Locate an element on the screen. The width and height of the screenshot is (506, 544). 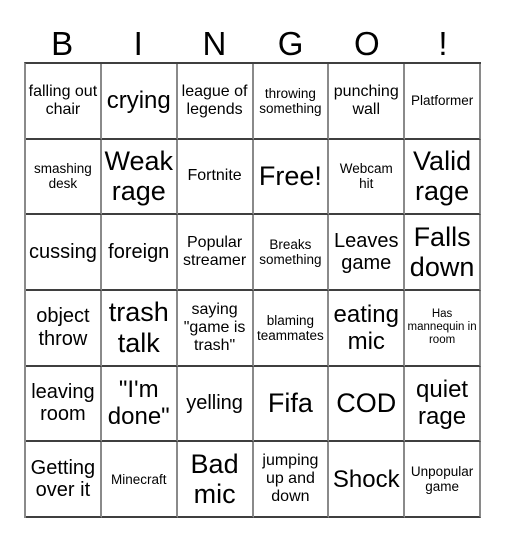
bingo-cell-label: Shock is located at coordinates (366, 479).